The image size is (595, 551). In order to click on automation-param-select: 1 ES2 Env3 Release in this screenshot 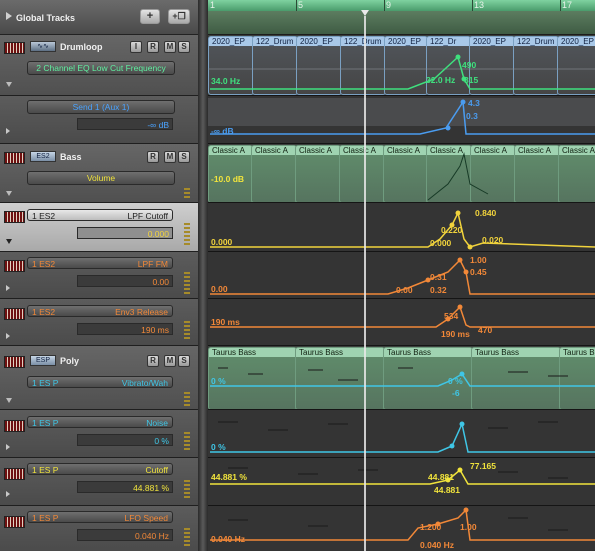, I will do `click(100, 311)`.